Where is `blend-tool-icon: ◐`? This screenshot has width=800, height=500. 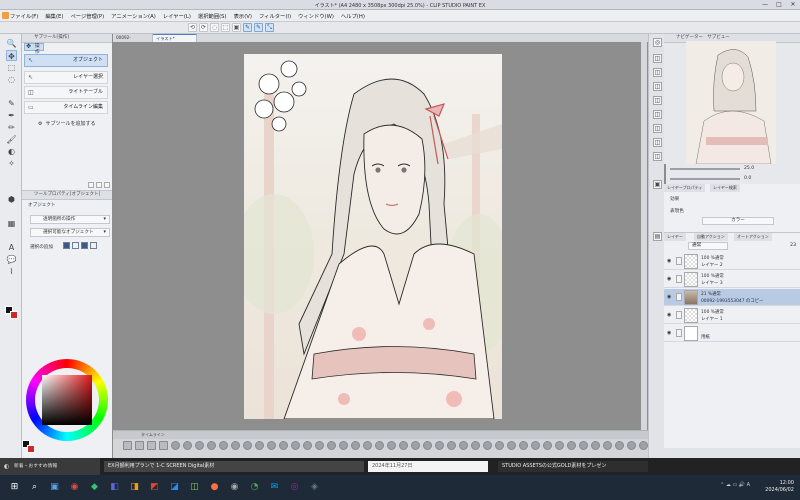 blend-tool-icon: ◐ is located at coordinates (11, 151).